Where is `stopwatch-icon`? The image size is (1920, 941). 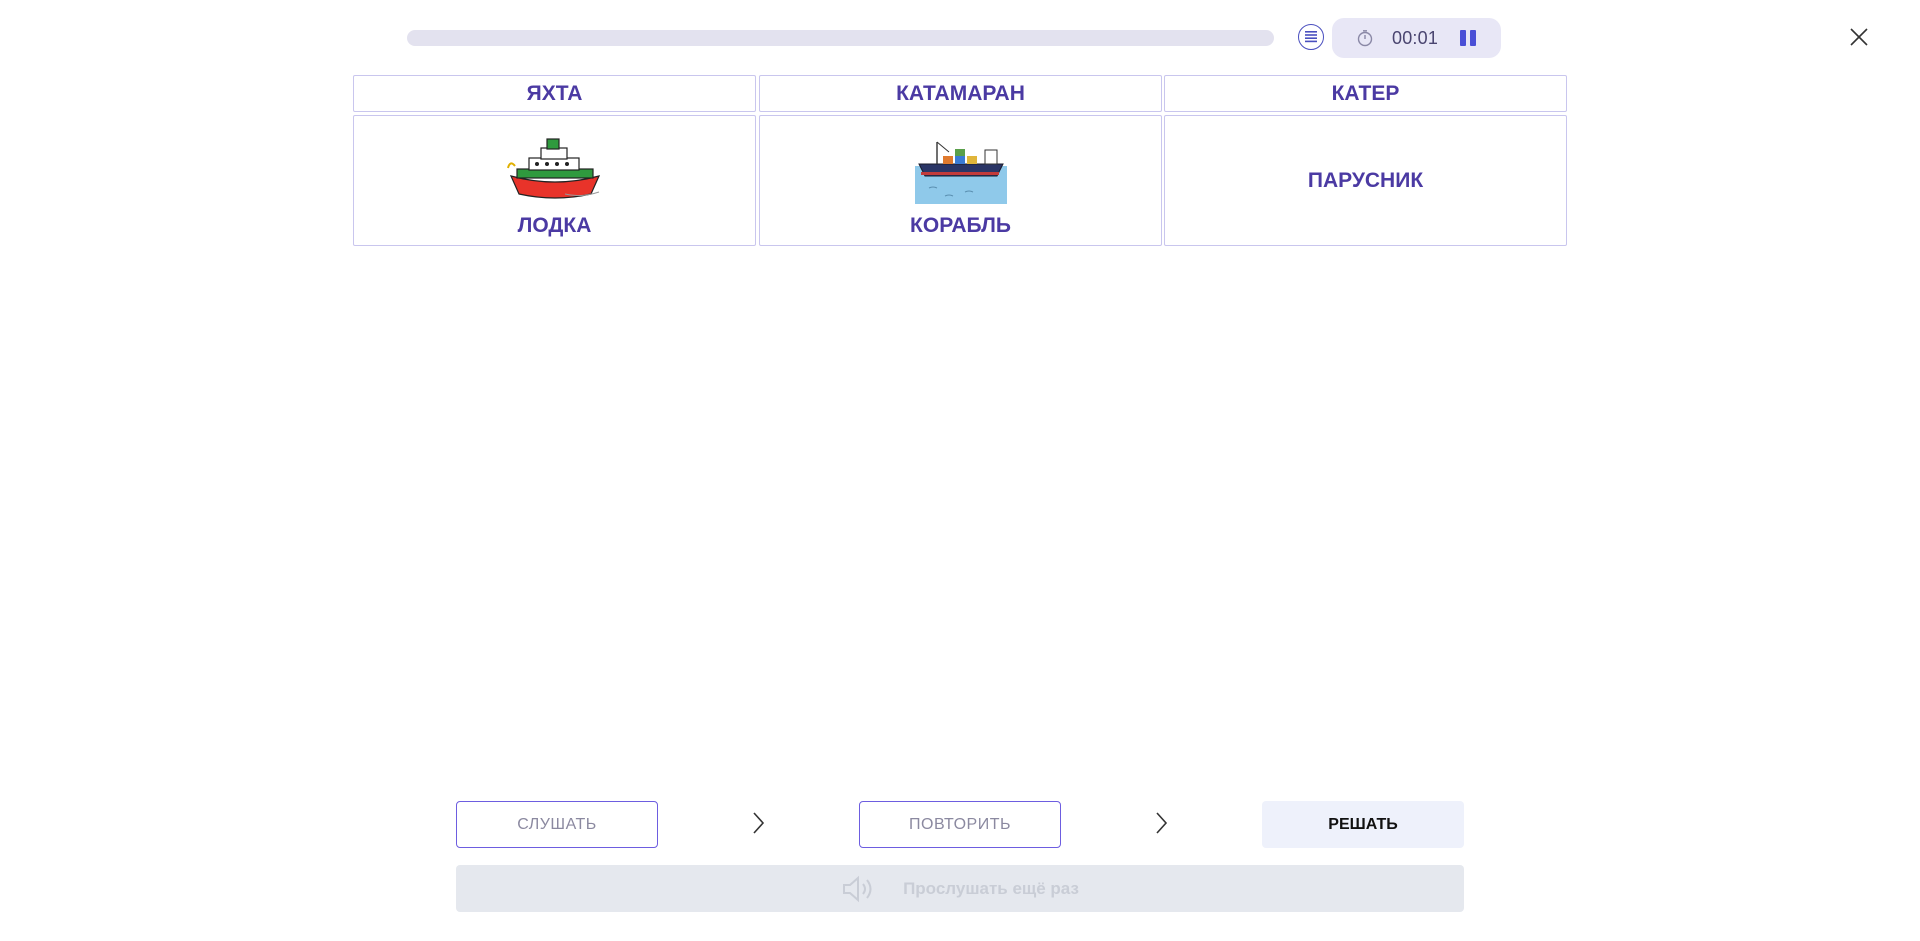
stopwatch-icon is located at coordinates (1365, 38).